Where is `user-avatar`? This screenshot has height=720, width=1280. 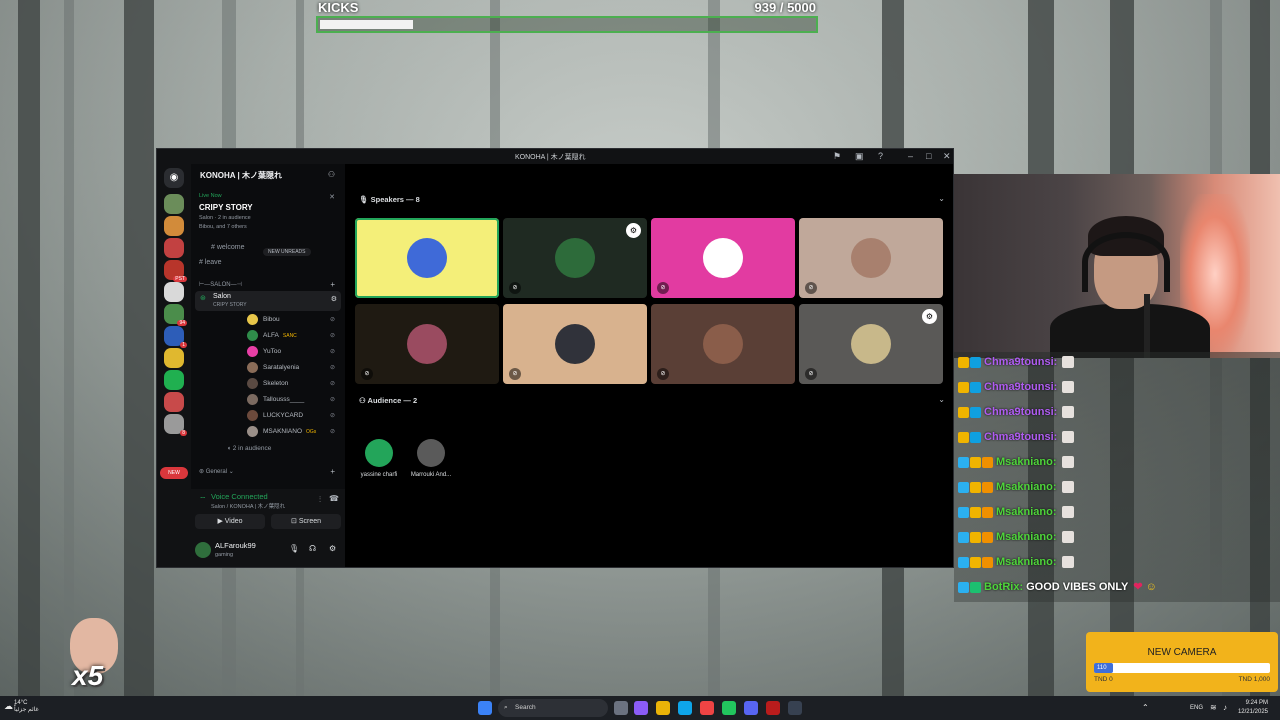
user-avatar is located at coordinates (203, 550).